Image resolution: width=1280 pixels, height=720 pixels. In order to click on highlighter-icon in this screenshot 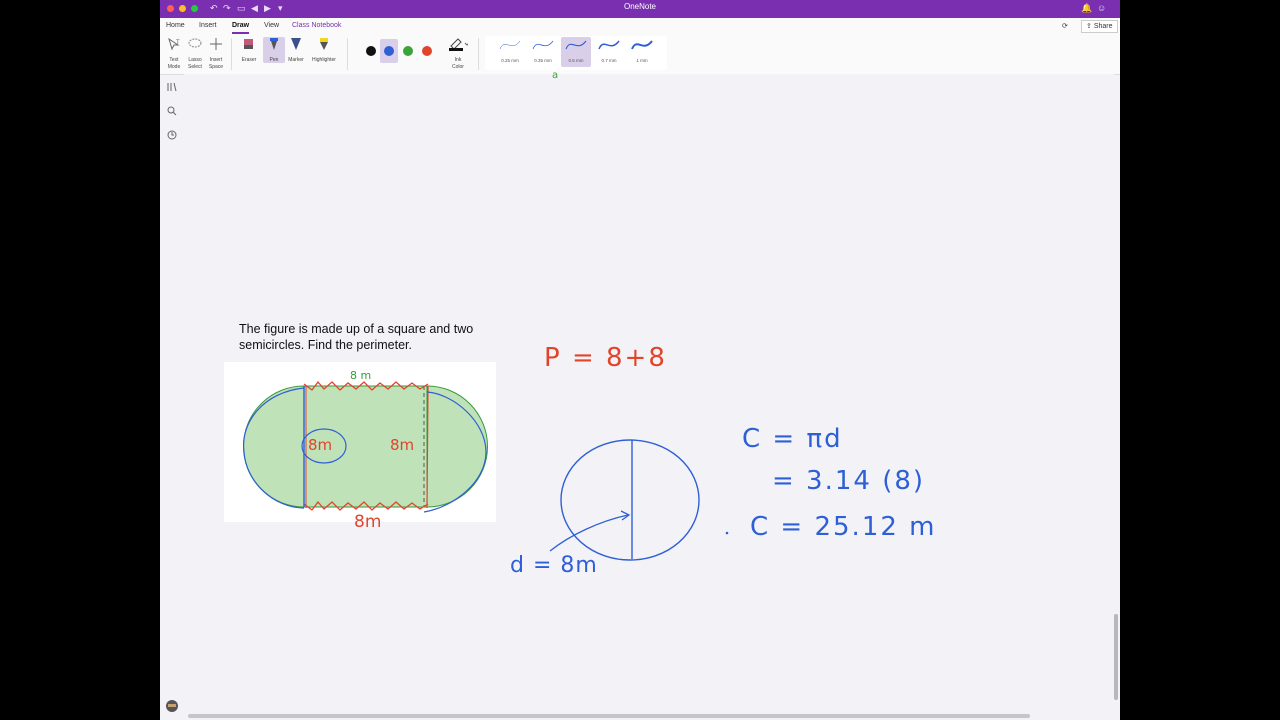, I will do `click(324, 44)`.